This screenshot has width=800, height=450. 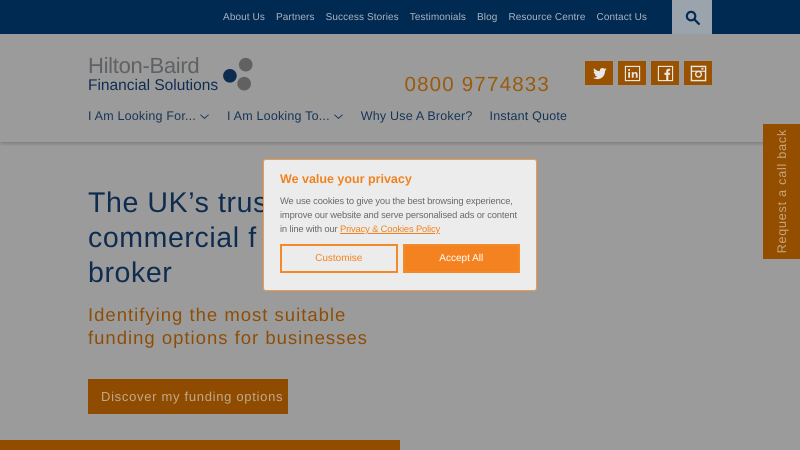 I want to click on facebook-icon, so click(x=665, y=73).